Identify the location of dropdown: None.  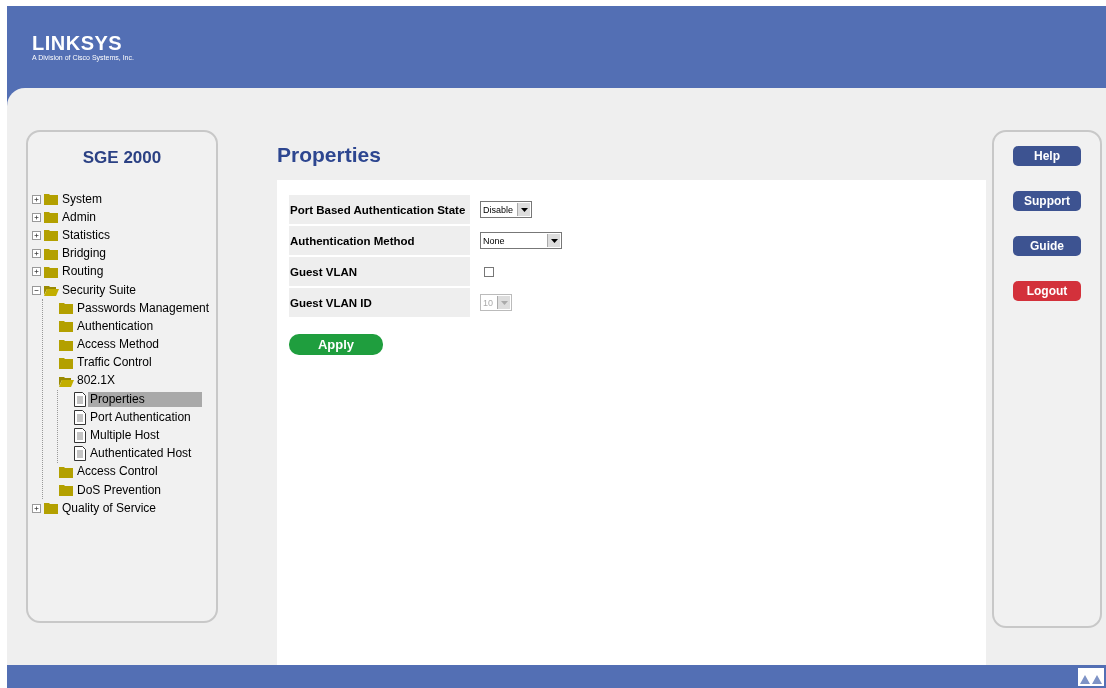
(521, 240).